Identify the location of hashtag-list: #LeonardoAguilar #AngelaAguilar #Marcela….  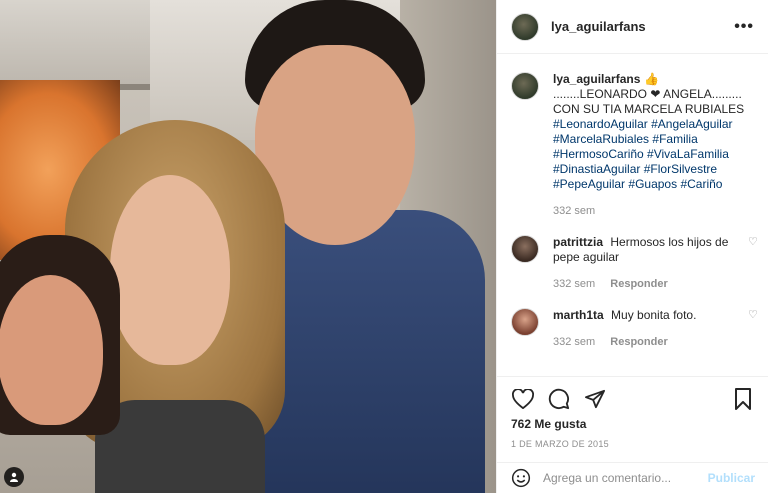
(653, 154).